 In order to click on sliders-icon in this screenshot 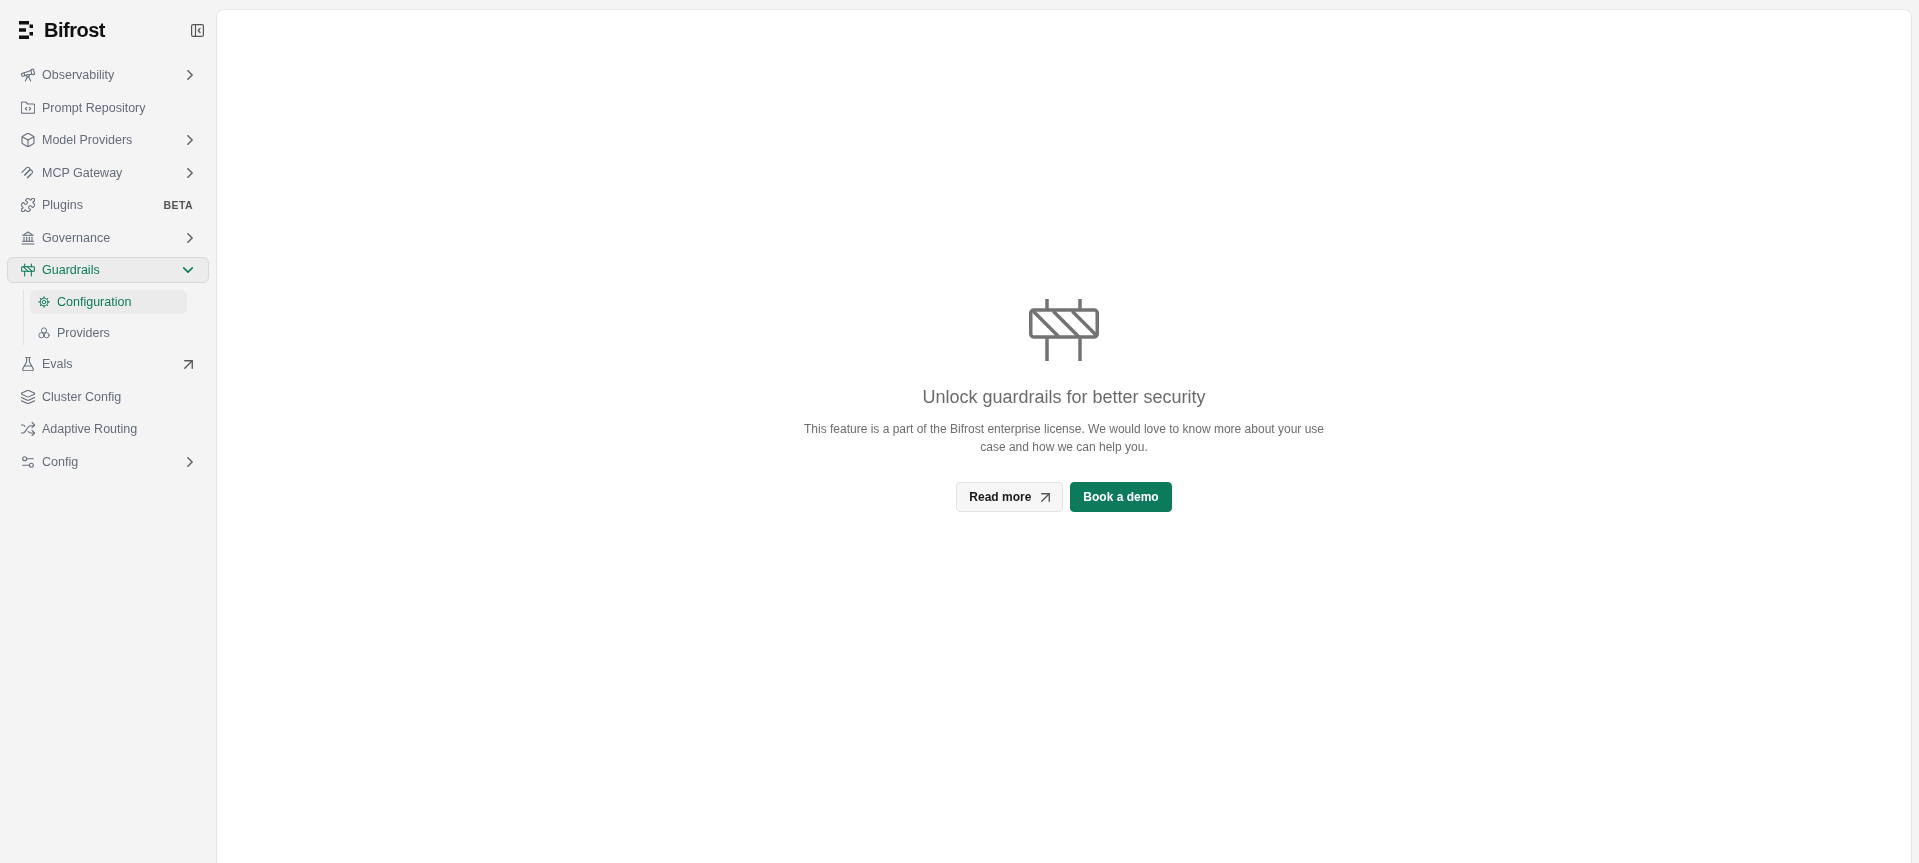, I will do `click(28, 461)`.